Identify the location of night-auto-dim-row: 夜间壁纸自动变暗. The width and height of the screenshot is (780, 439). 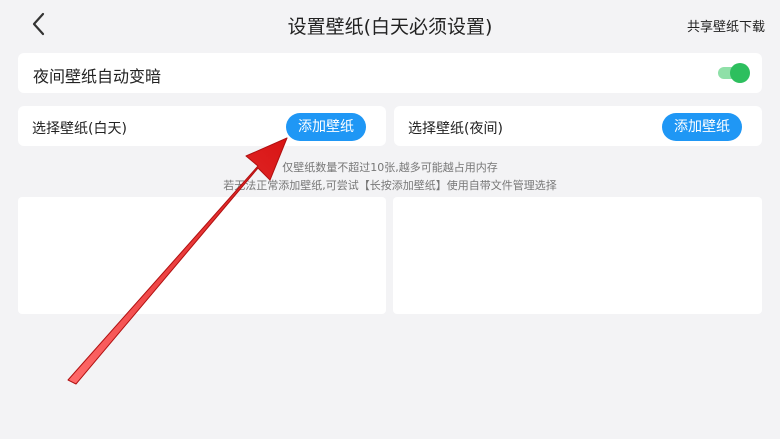
(390, 73).